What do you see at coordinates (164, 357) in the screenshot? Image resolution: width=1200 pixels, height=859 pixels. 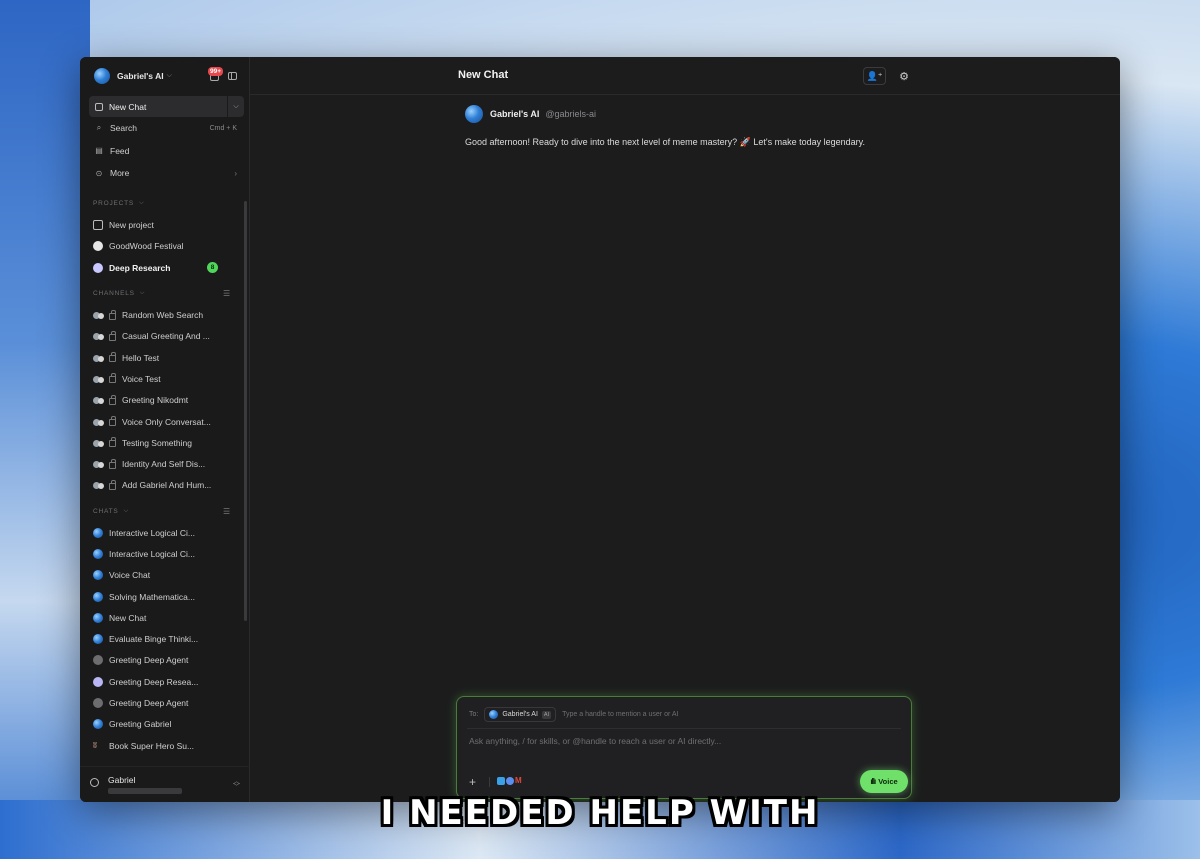 I see `channel-item: Hello Test` at bounding box center [164, 357].